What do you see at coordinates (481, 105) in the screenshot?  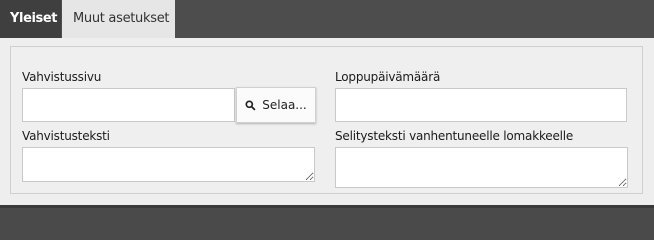 I see `end-date-input` at bounding box center [481, 105].